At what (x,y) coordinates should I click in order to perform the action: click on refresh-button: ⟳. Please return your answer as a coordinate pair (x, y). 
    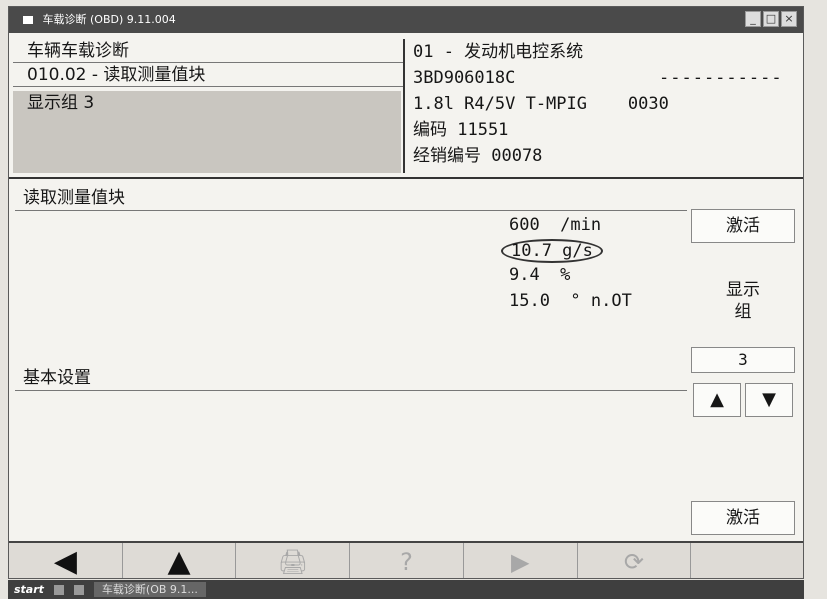
    Looking at the image, I should click on (635, 560).